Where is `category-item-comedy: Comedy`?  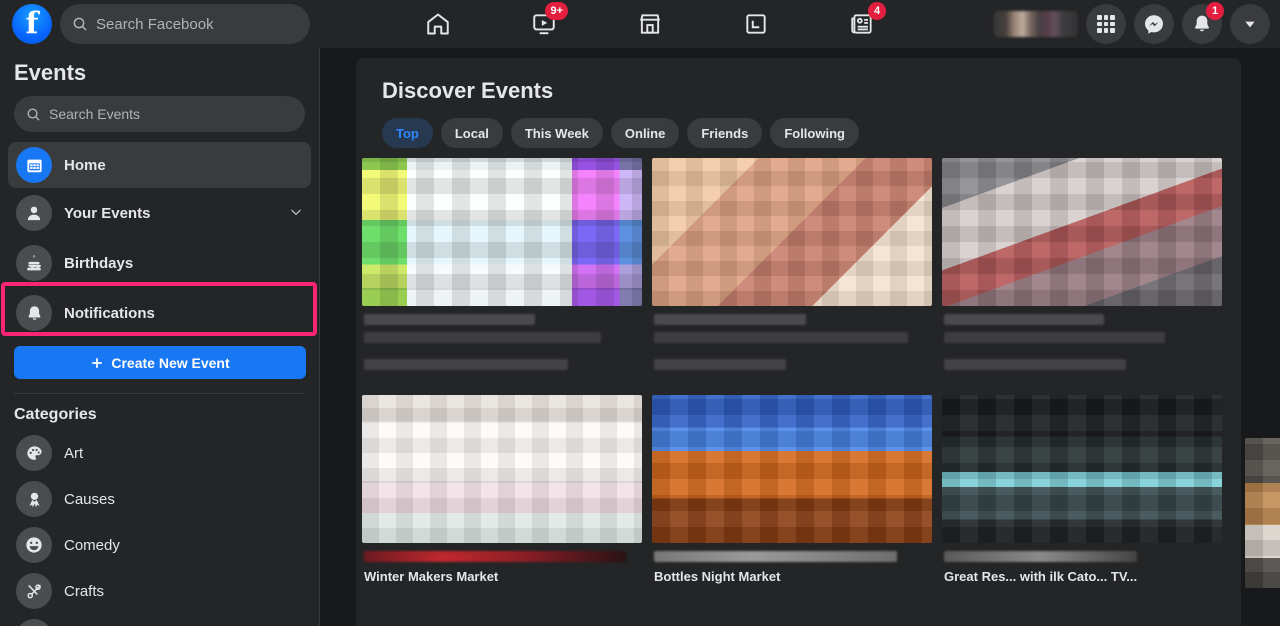
category-item-comedy: Comedy is located at coordinates (159, 545).